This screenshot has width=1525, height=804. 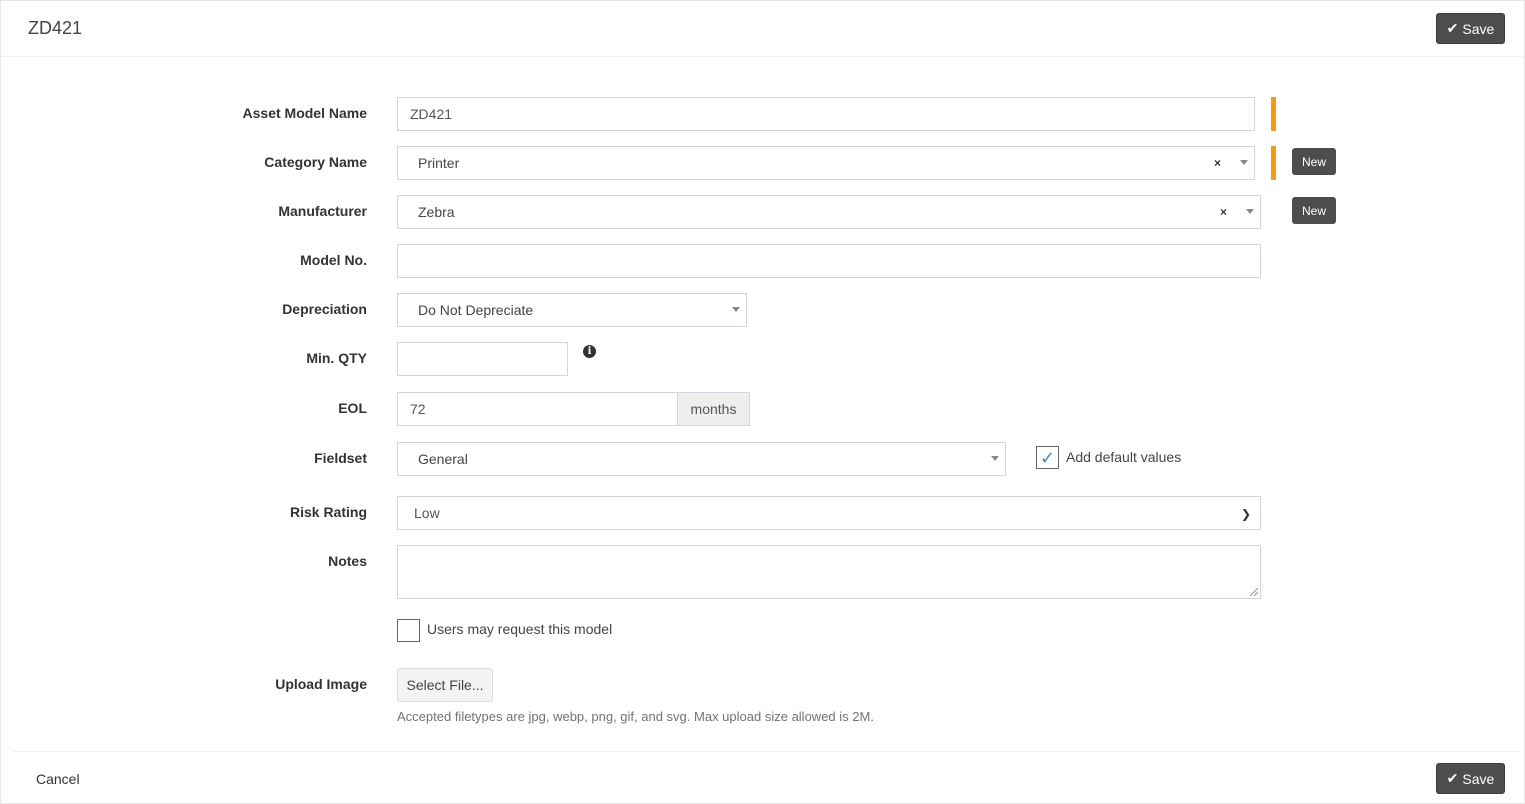 What do you see at coordinates (443, 459) in the screenshot?
I see `fieldset-value: General` at bounding box center [443, 459].